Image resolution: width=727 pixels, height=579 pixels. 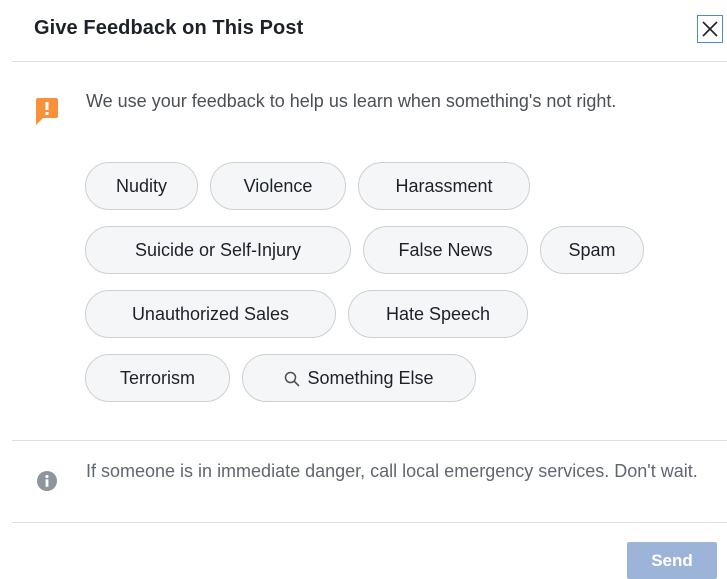 I want to click on info-icon, so click(x=47, y=481).